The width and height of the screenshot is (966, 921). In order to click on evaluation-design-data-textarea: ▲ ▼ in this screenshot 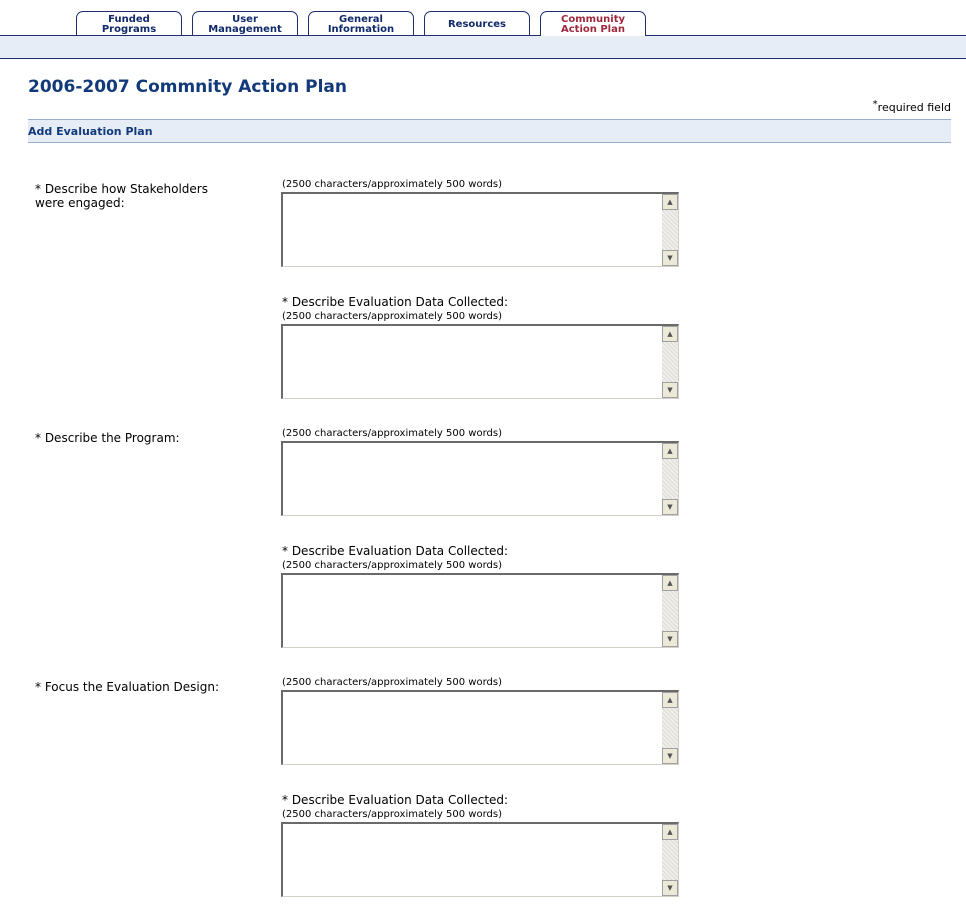, I will do `click(480, 859)`.